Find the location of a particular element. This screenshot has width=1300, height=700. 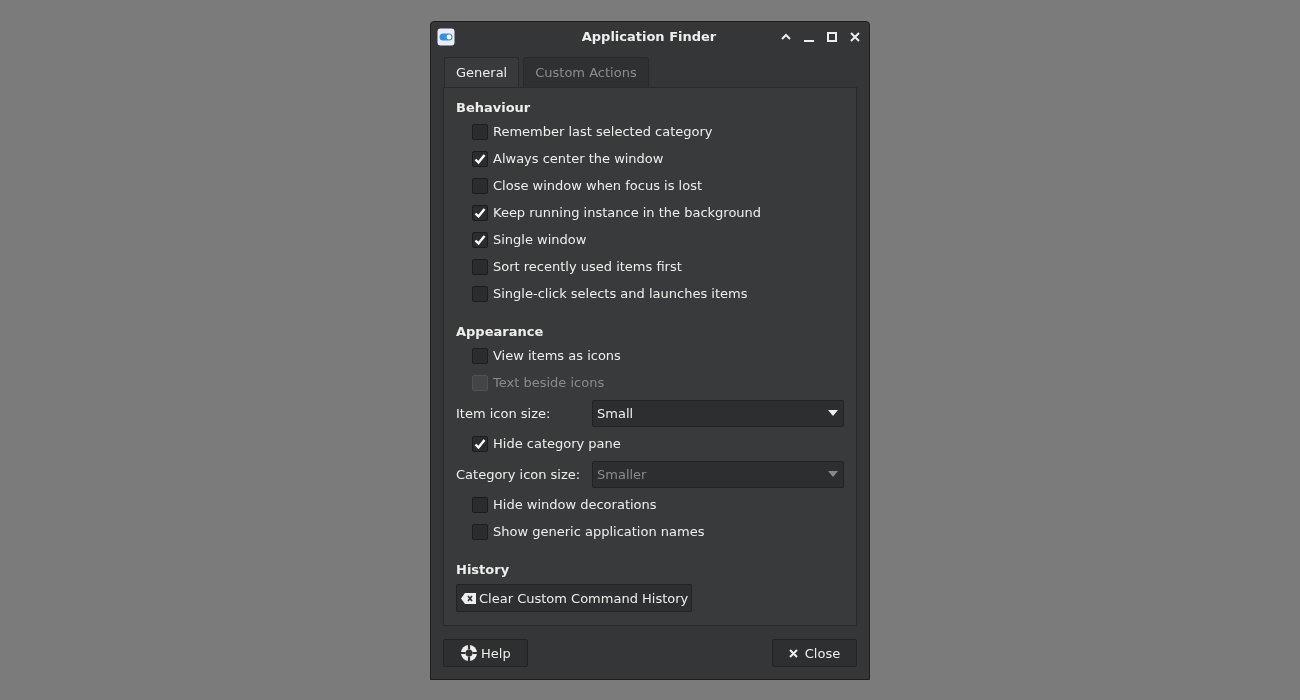

section-heading: Behaviour is located at coordinates (494, 108).